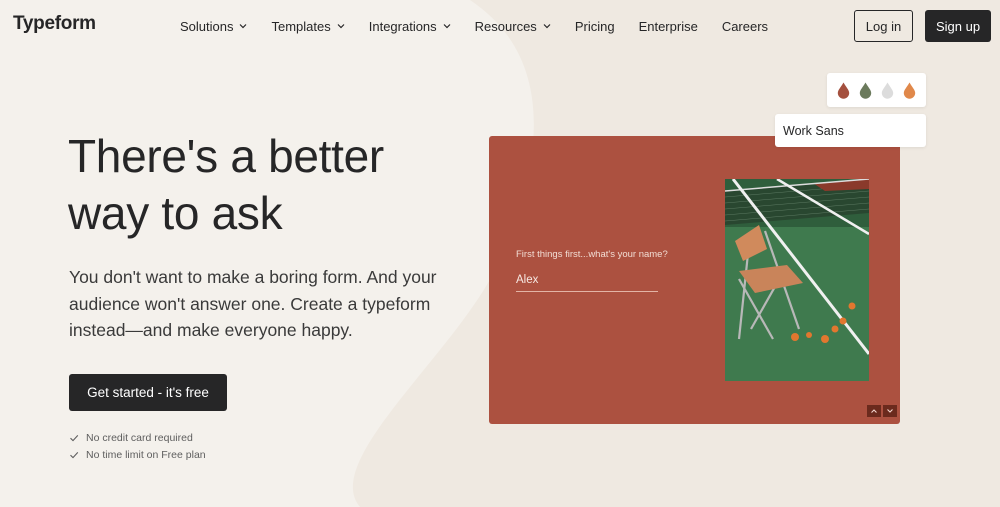 The width and height of the screenshot is (1000, 507). I want to click on nav-item-enterprise: Enterprise, so click(668, 26).